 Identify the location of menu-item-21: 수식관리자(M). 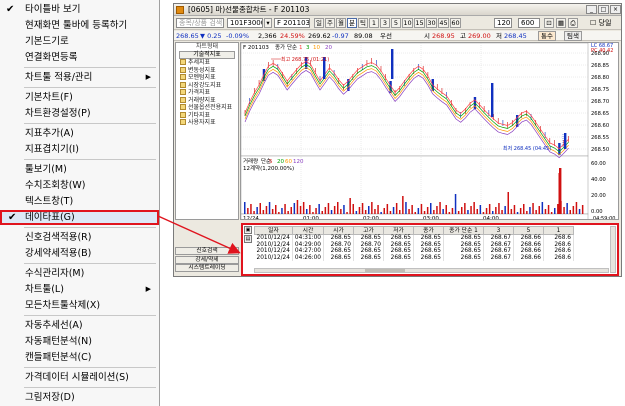
(79, 273).